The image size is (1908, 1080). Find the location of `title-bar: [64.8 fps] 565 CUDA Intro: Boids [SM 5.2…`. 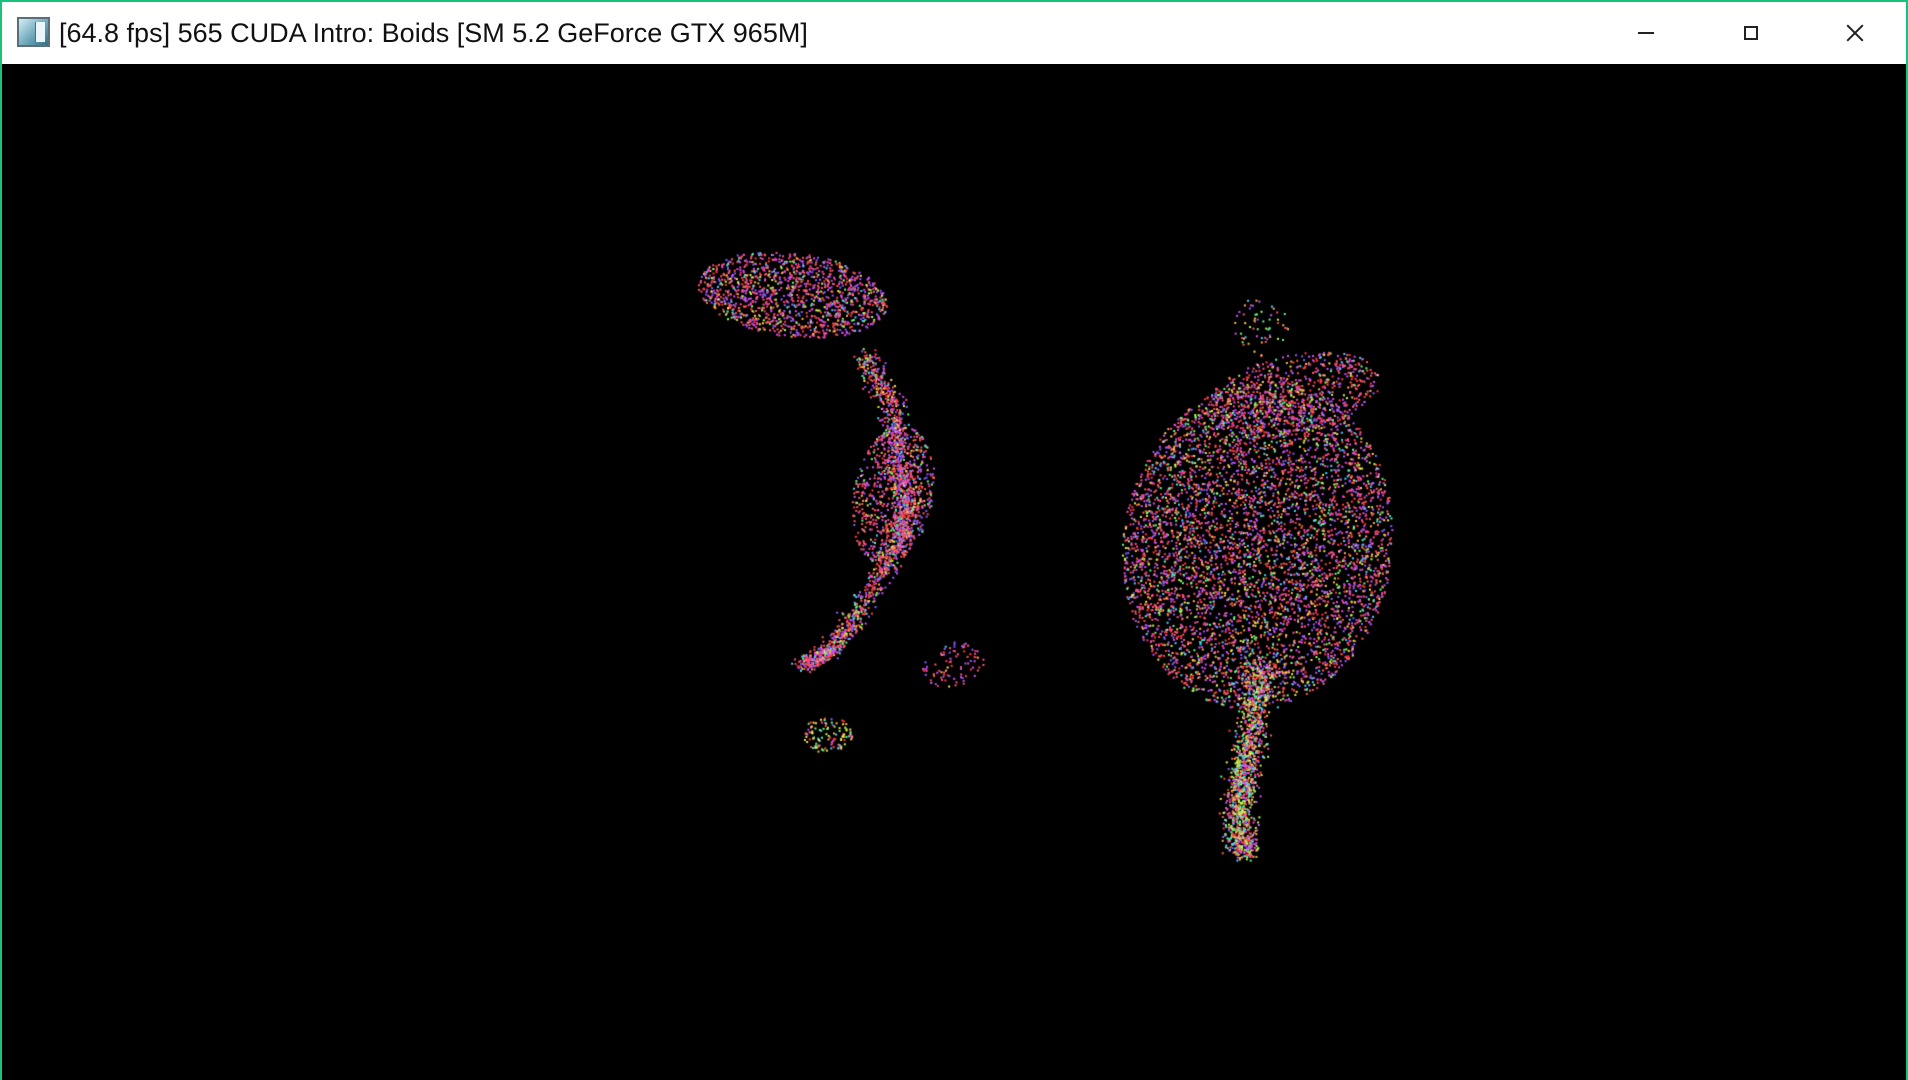

title-bar: [64.8 fps] 565 CUDA Intro: Boids [SM 5.2… is located at coordinates (954, 33).